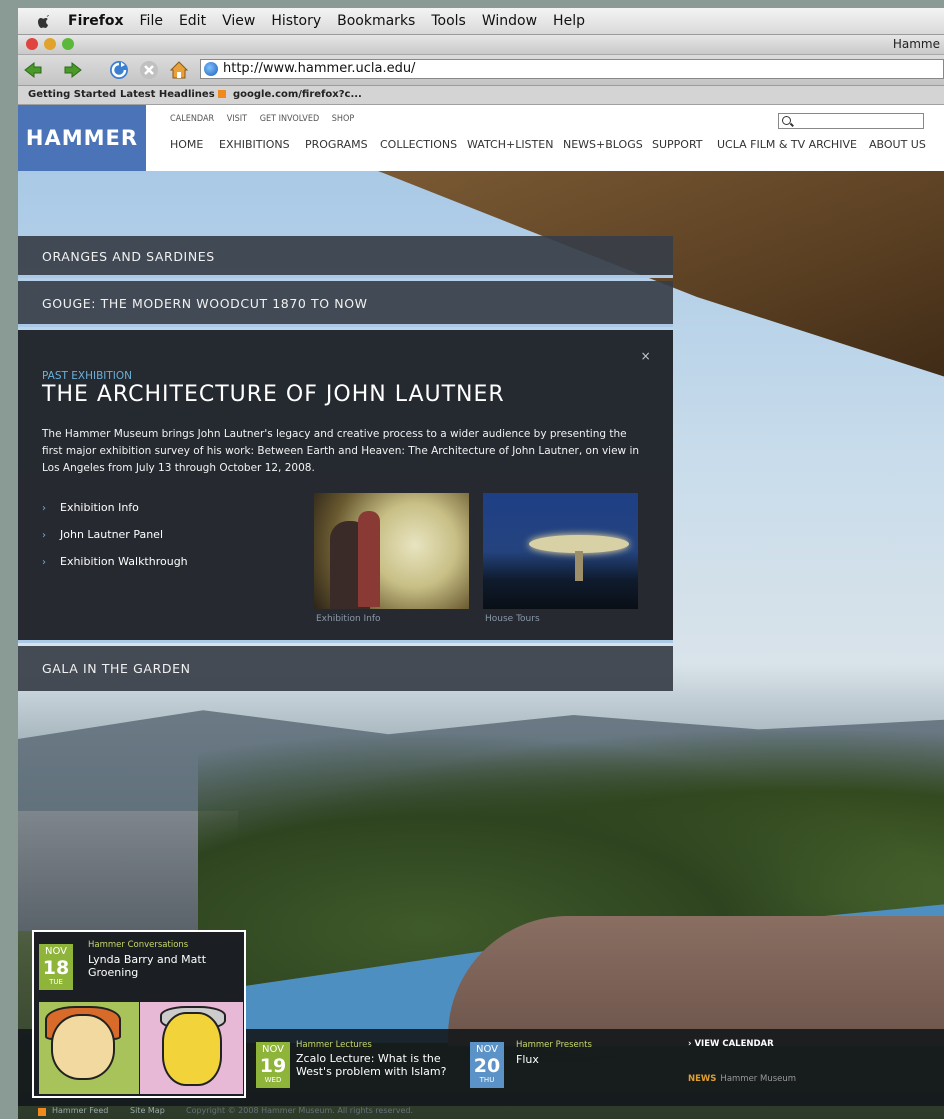 Image resolution: width=944 pixels, height=1119 pixels. Describe the element at coordinates (348, 619) in the screenshot. I see `thumbnail-caption: Exhibition Info` at that location.